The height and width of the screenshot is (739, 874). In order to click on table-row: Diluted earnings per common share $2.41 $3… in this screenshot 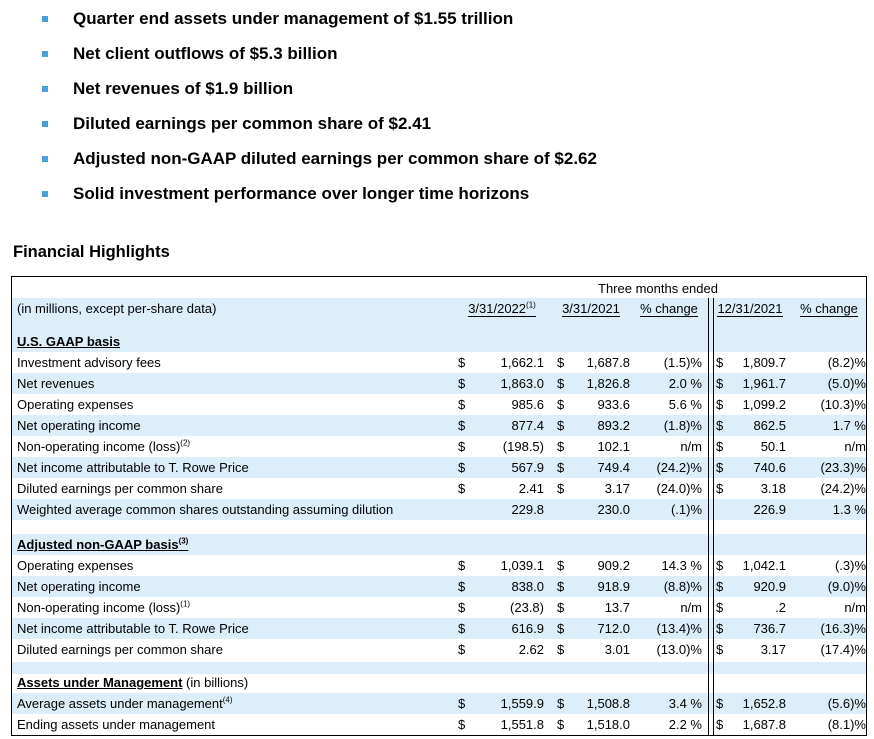, I will do `click(439, 488)`.